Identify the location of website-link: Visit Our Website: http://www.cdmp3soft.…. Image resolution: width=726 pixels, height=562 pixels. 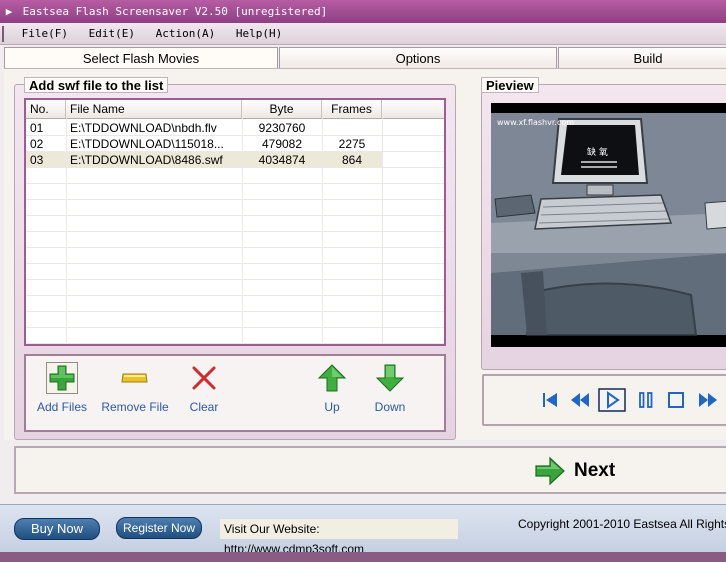
(339, 537).